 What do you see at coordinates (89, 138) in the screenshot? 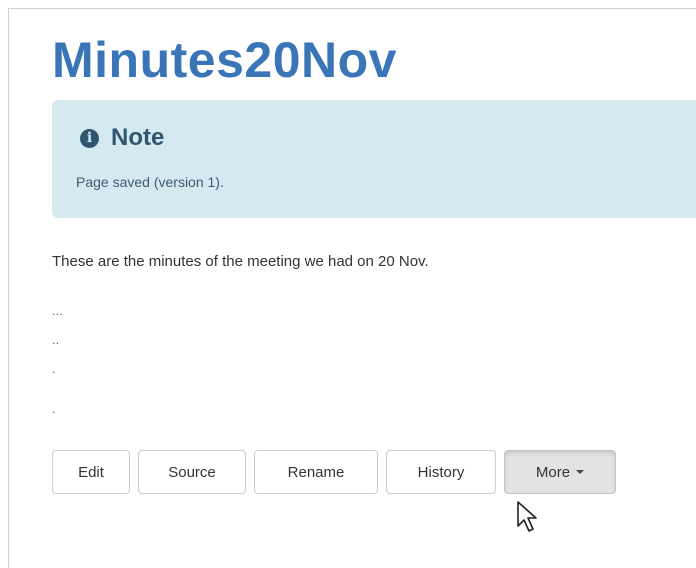
I see `info-icon: i` at bounding box center [89, 138].